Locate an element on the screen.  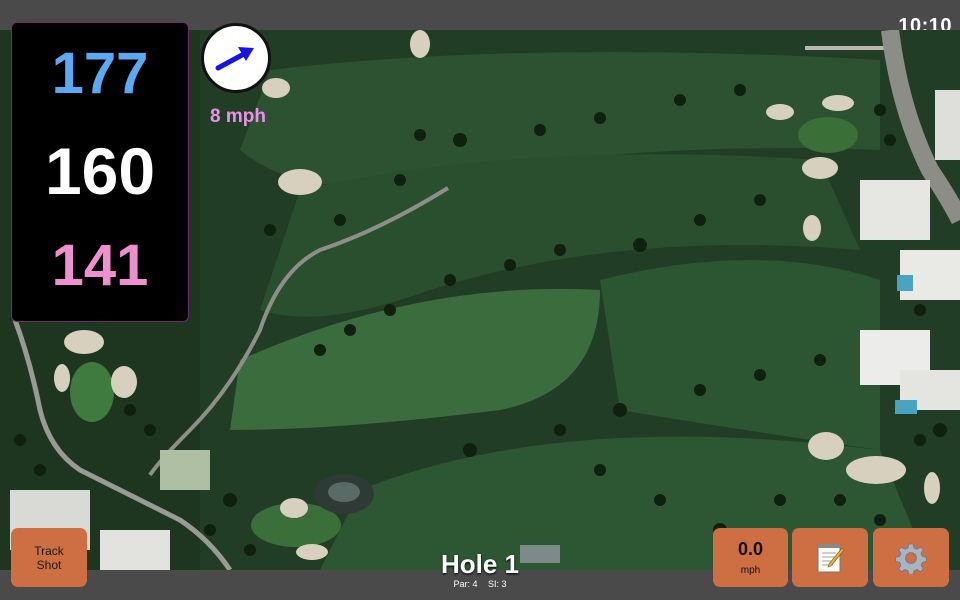
speed-unit: mph is located at coordinates (750, 570).